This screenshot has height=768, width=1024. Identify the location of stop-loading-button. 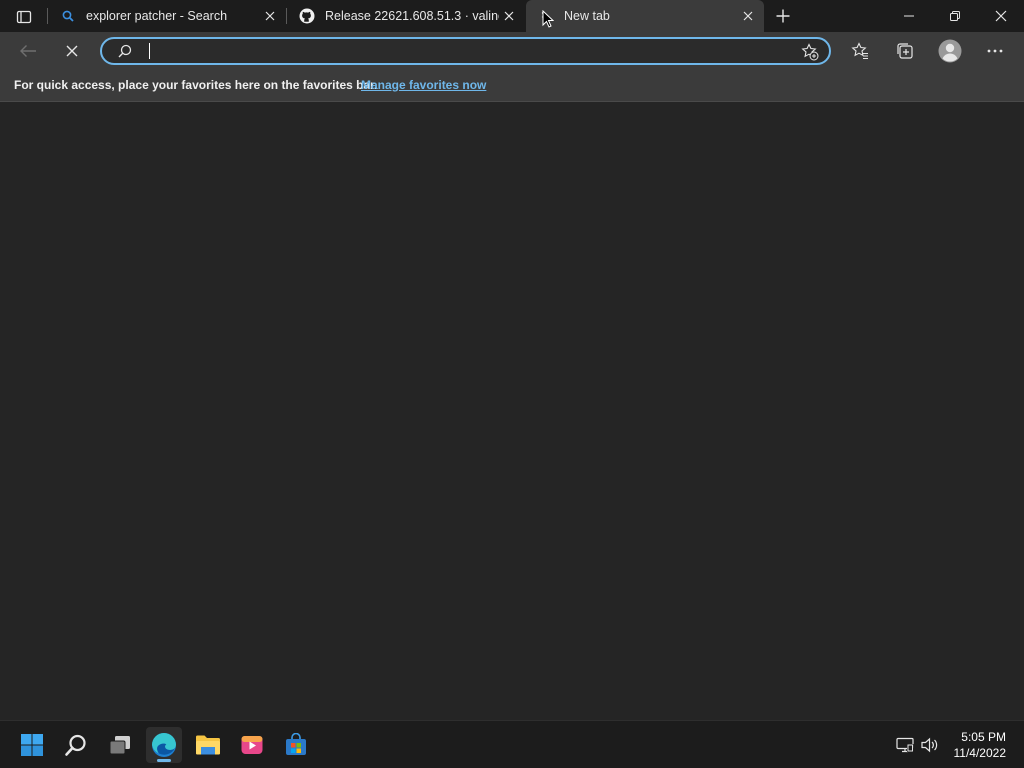
(72, 51).